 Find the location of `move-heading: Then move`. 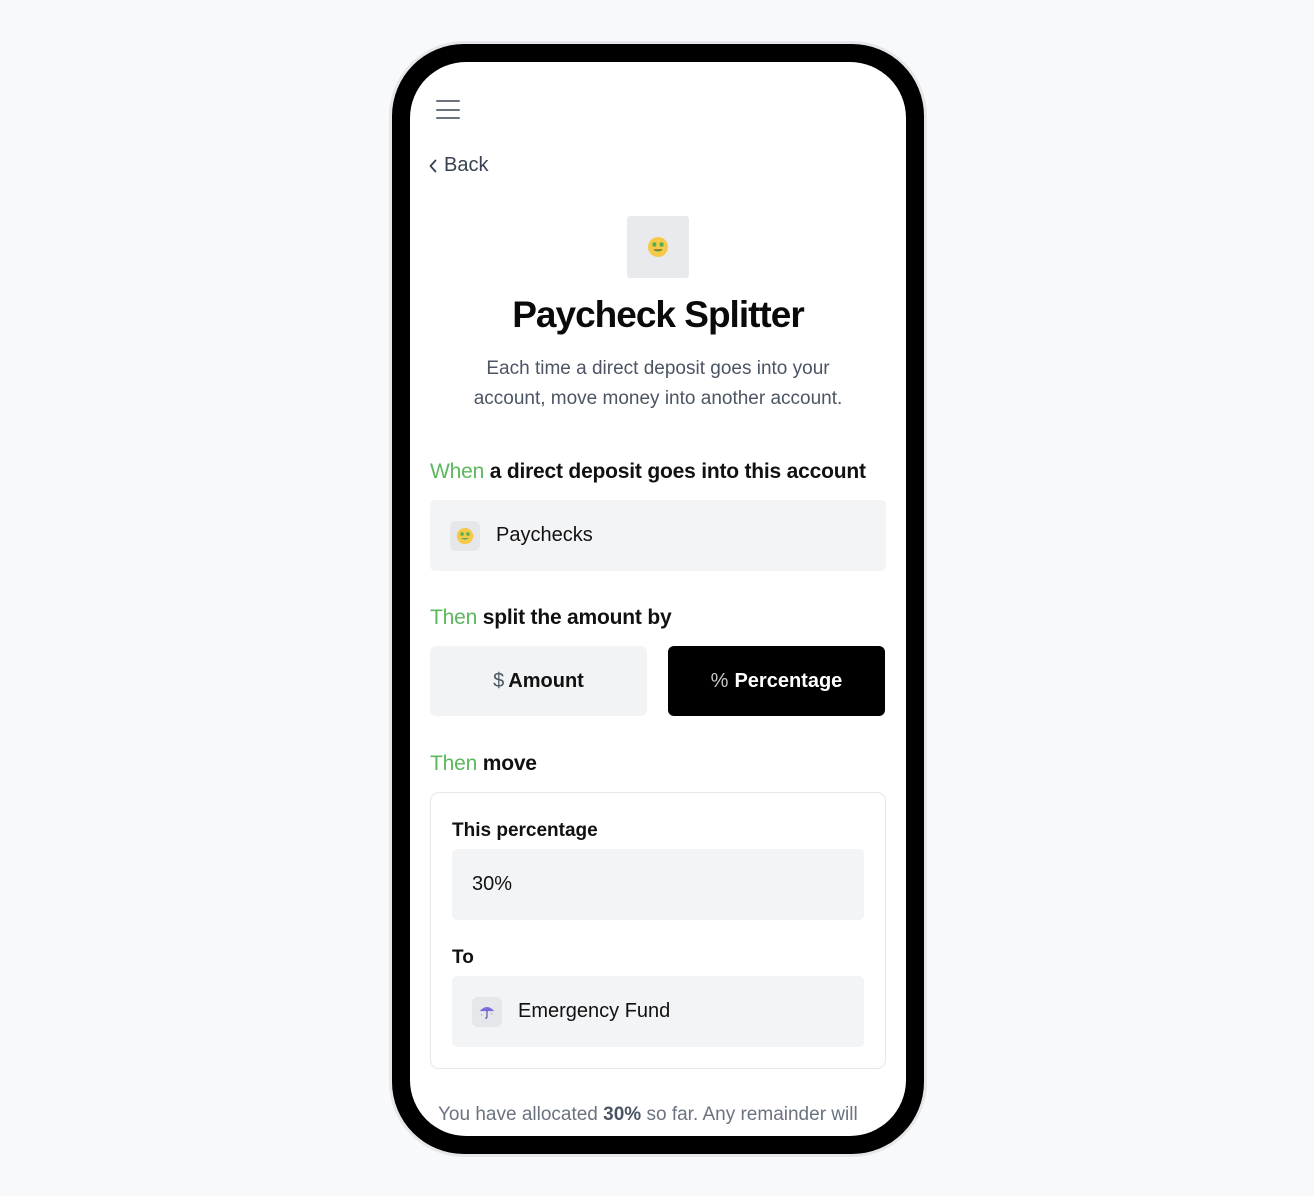

move-heading: Then move is located at coordinates (483, 764).